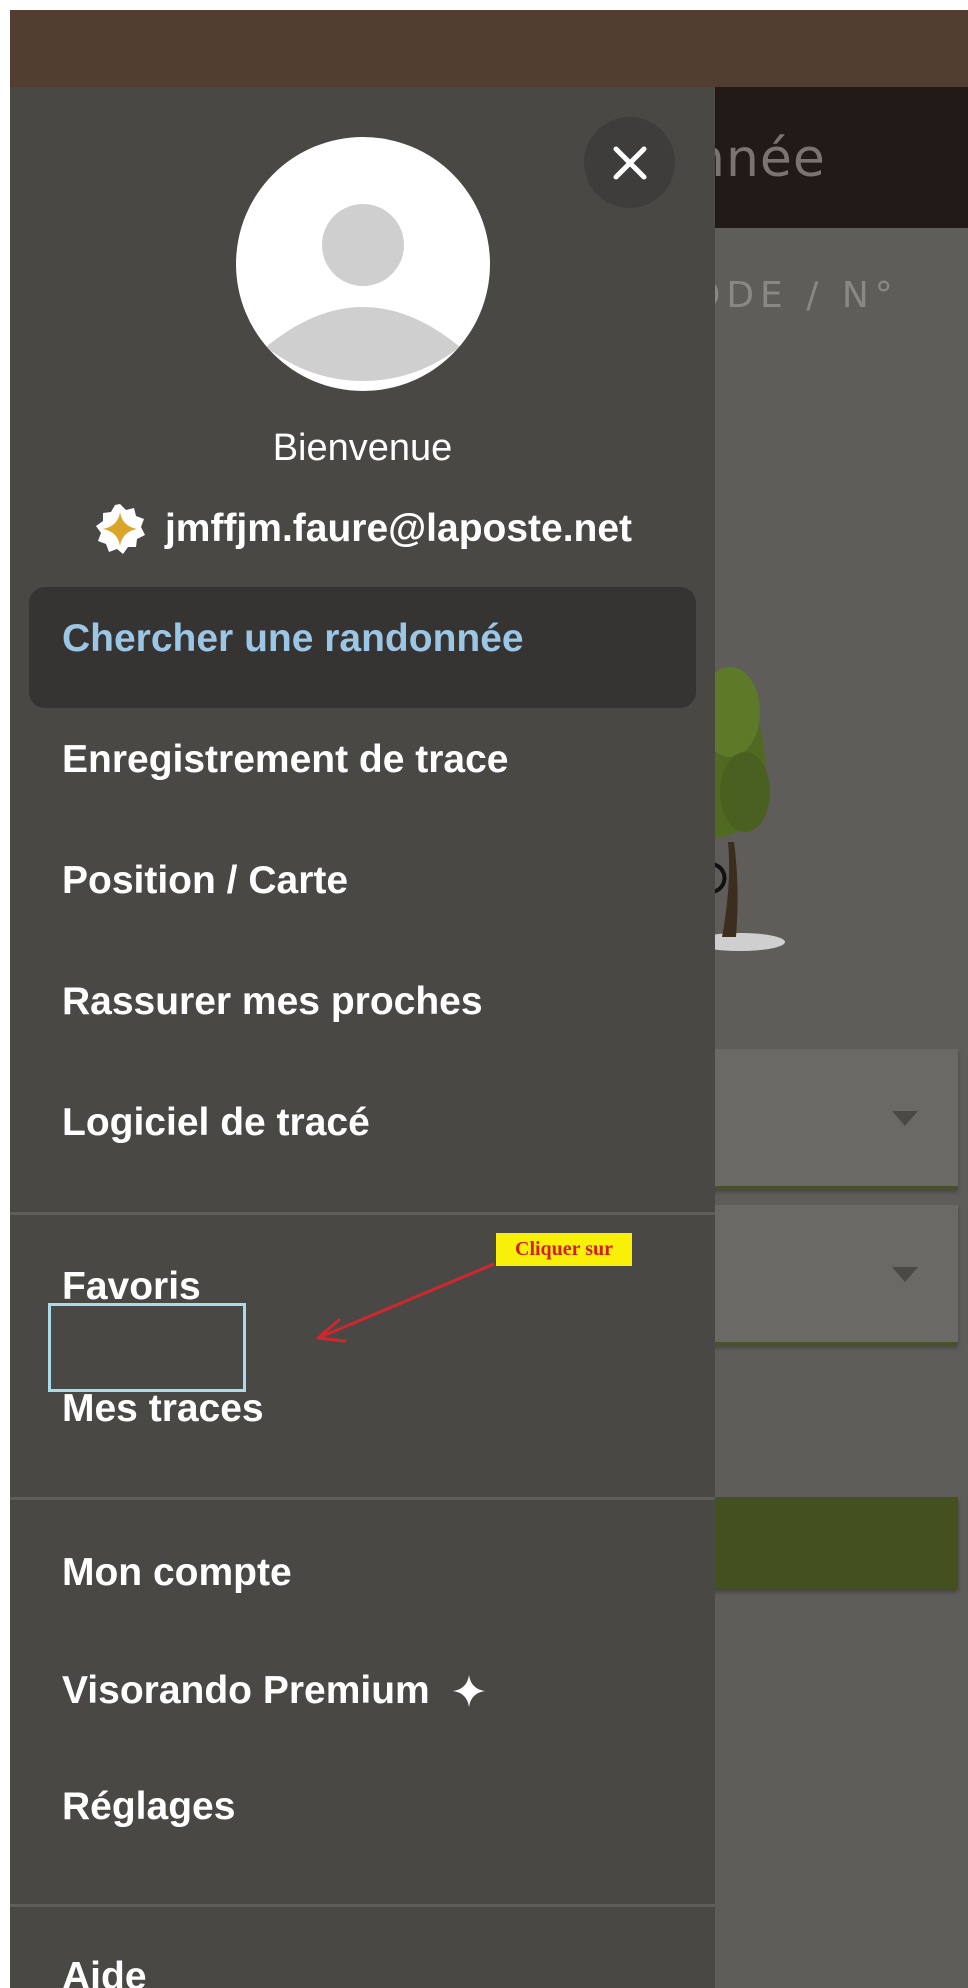  What do you see at coordinates (163, 1409) in the screenshot?
I see `menu-item-my-tracks: Mes traces` at bounding box center [163, 1409].